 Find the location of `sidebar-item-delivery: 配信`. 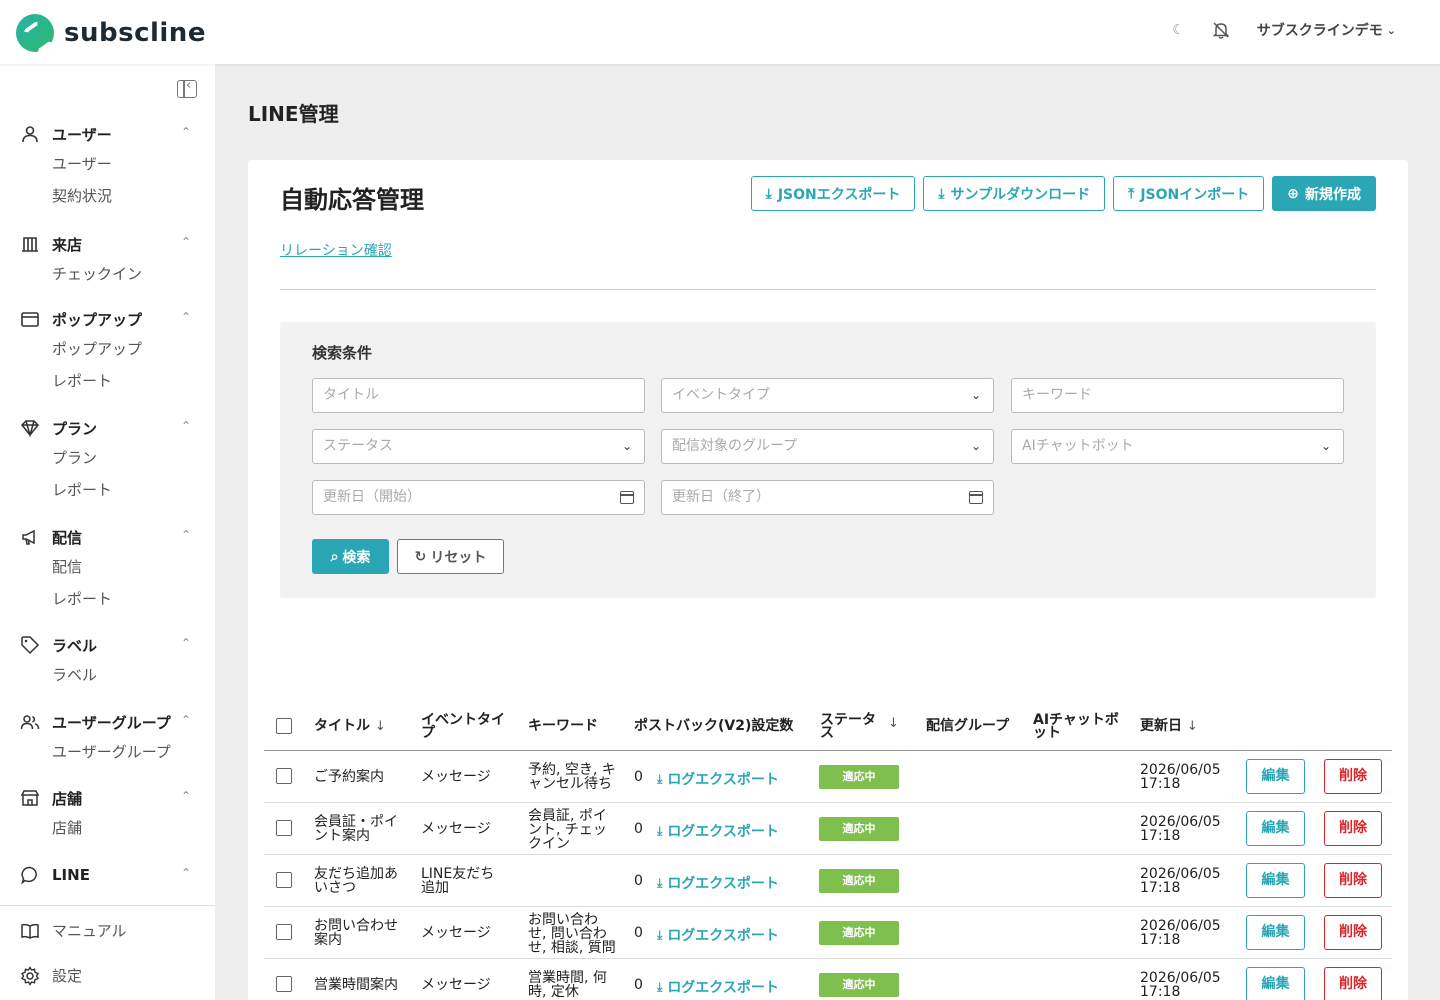

sidebar-item-delivery: 配信 is located at coordinates (107, 567).